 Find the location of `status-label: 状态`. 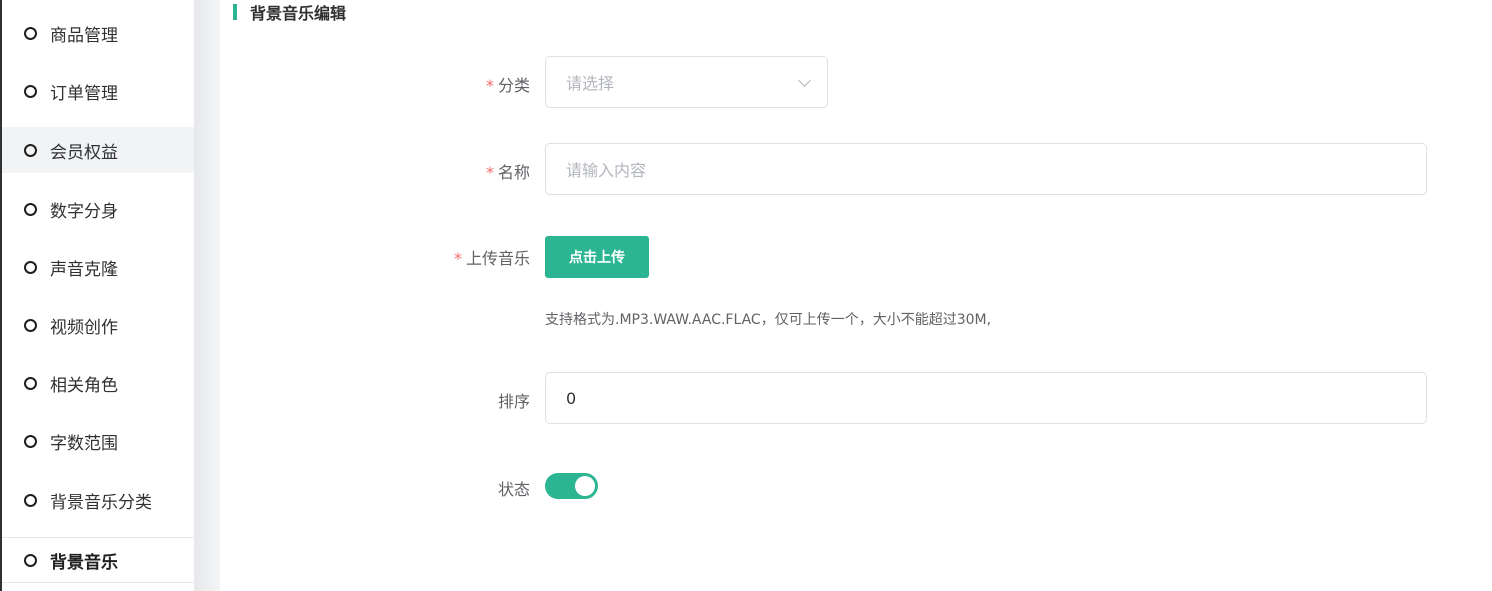

status-label: 状态 is located at coordinates (514, 488).